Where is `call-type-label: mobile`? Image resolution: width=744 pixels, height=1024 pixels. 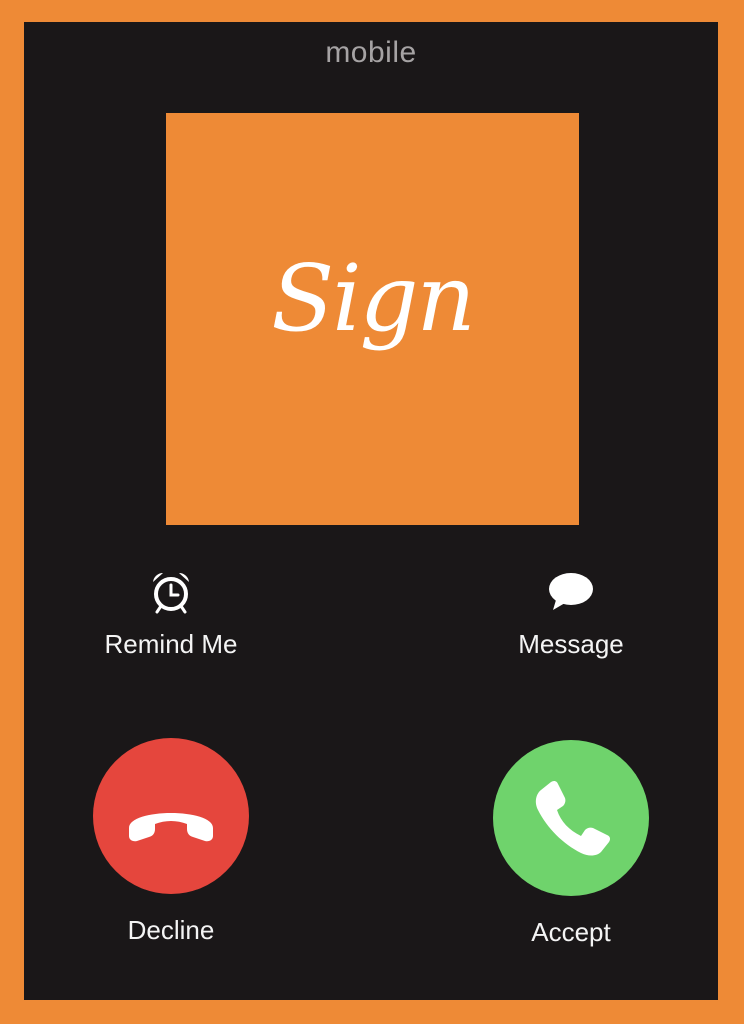 call-type-label: mobile is located at coordinates (371, 52).